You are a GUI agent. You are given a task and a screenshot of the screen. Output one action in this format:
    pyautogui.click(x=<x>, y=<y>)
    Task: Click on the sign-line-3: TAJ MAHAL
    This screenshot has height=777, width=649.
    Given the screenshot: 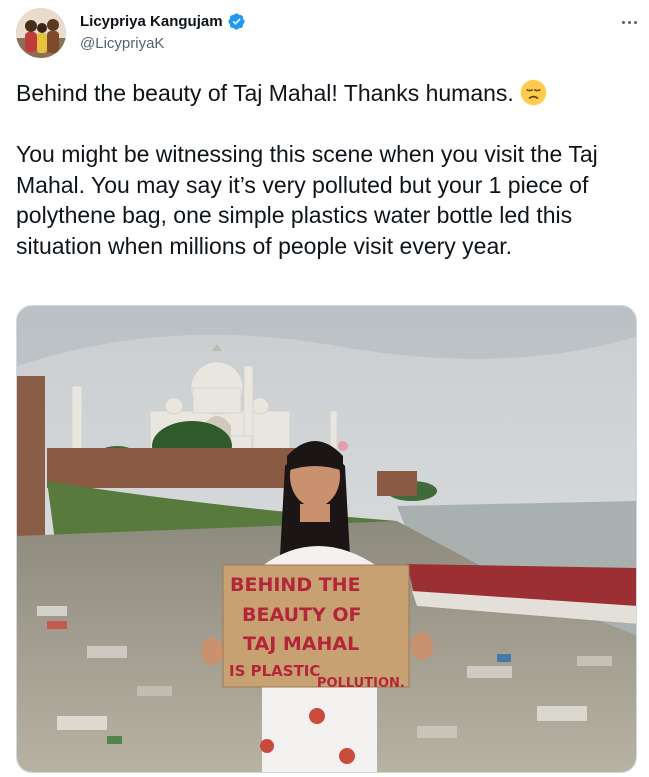 What is the action you would take?
    pyautogui.click(x=301, y=644)
    